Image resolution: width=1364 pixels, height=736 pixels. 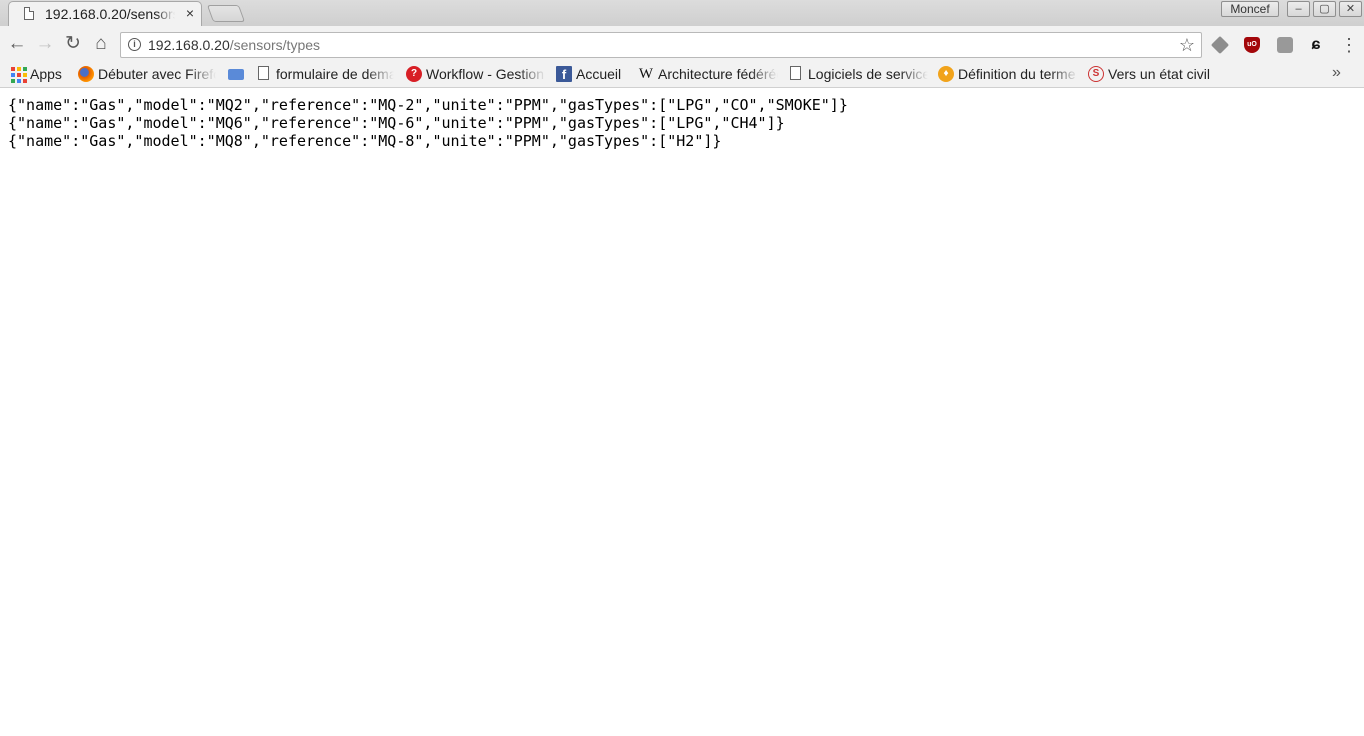 What do you see at coordinates (599, 74) in the screenshot?
I see `bookmark-label: Accueil` at bounding box center [599, 74].